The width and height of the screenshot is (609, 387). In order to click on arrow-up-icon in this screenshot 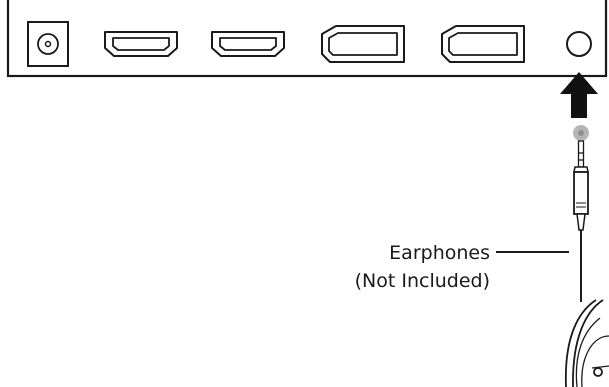, I will do `click(579, 95)`.